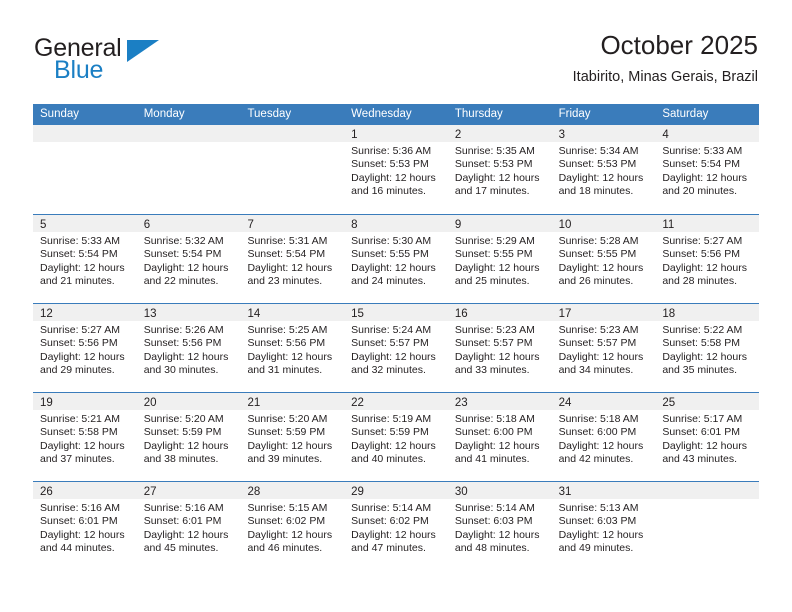  What do you see at coordinates (46, 492) in the screenshot?
I see `day-number: 26` at bounding box center [46, 492].